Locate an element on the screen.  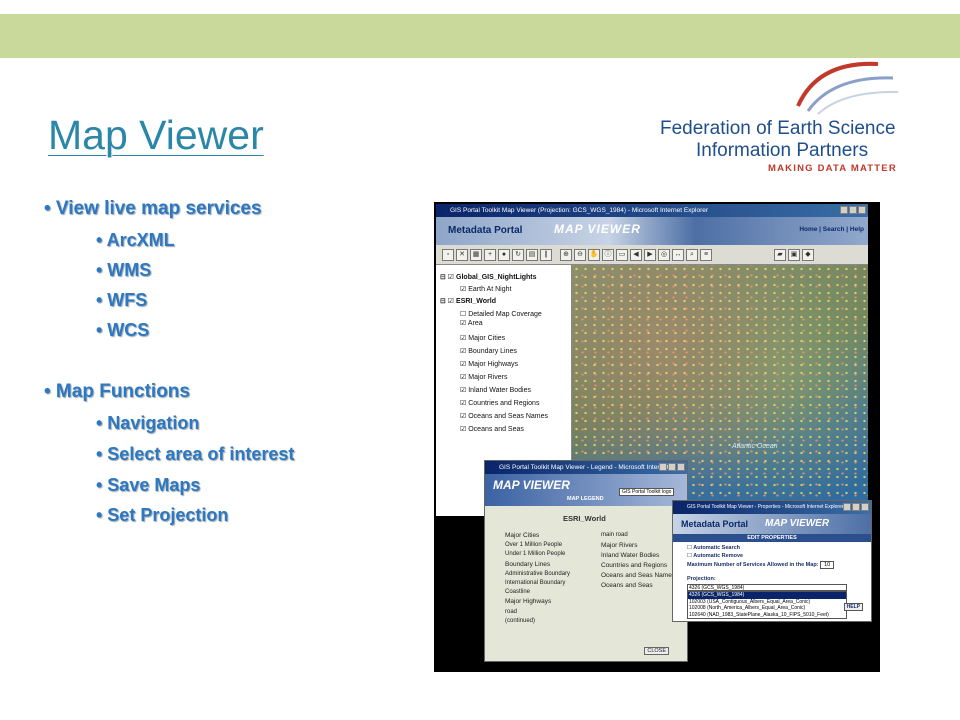
bullet-item: • View live map services is located at coordinates (153, 208).